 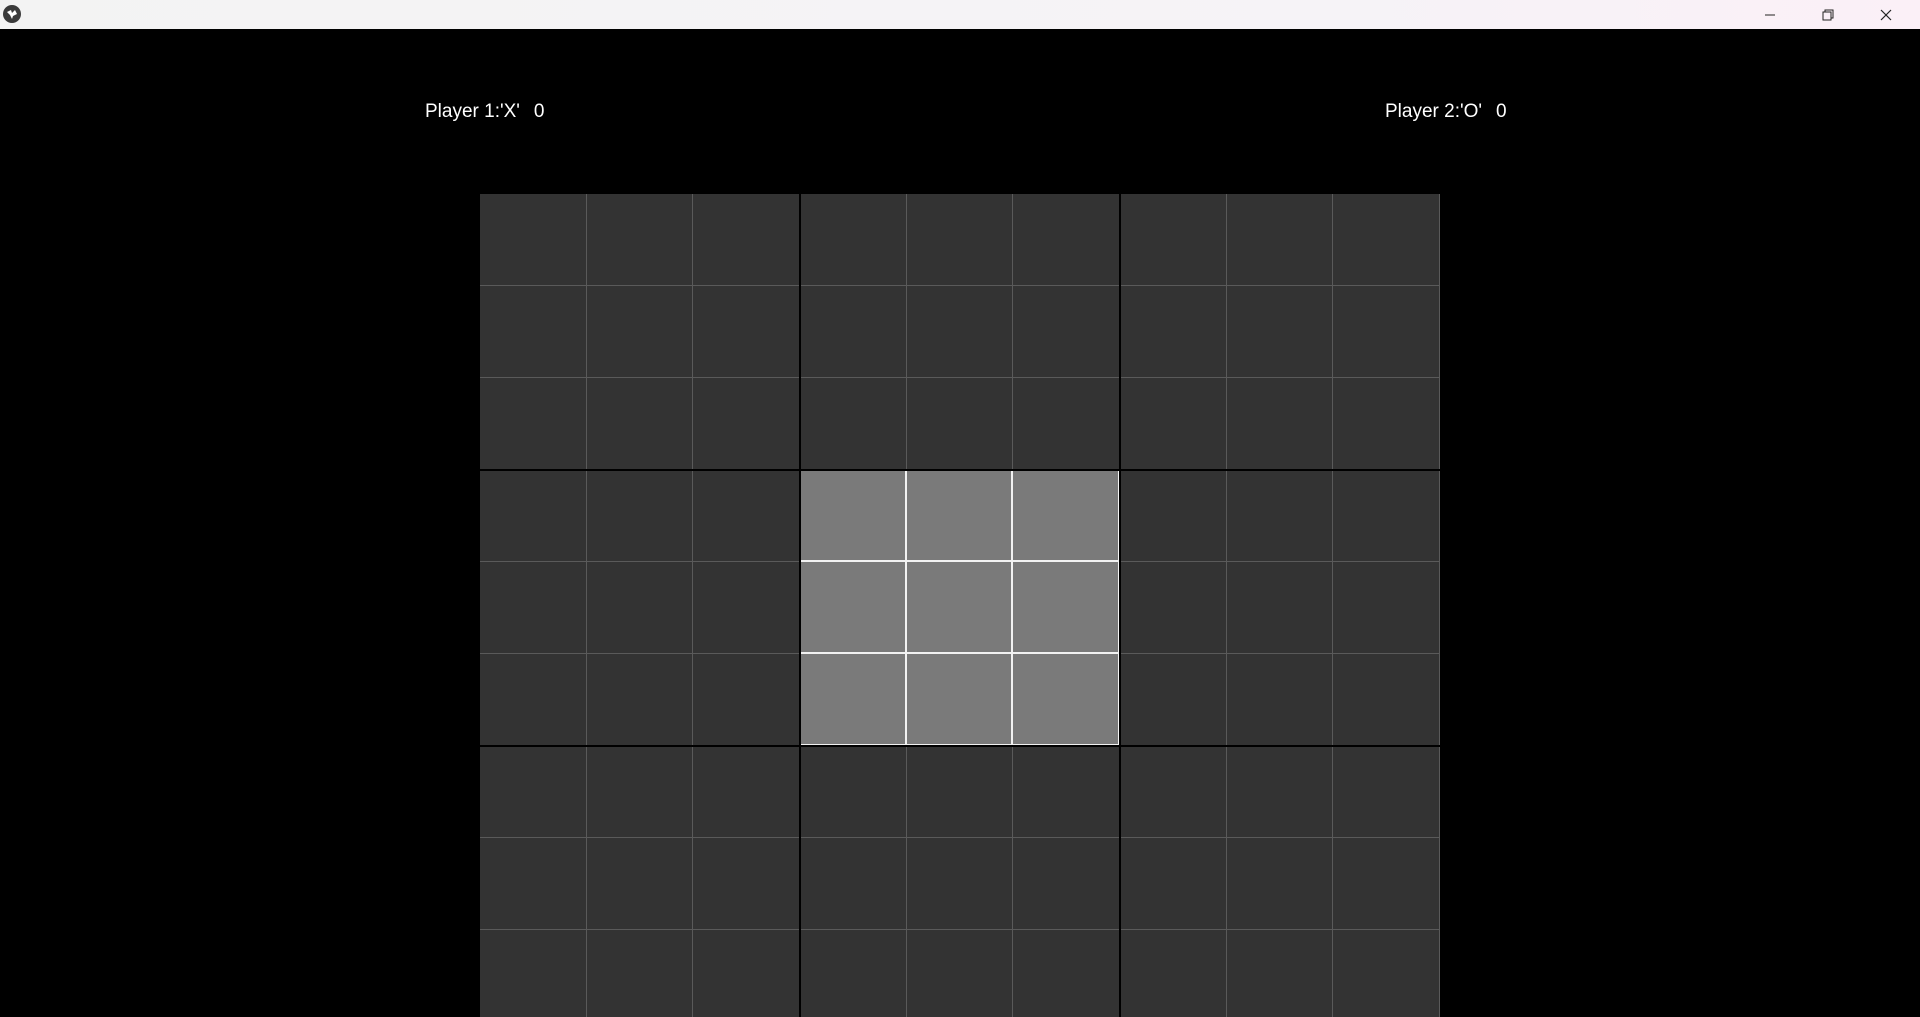 What do you see at coordinates (746, 240) in the screenshot?
I see `board-cell-r1-c3` at bounding box center [746, 240].